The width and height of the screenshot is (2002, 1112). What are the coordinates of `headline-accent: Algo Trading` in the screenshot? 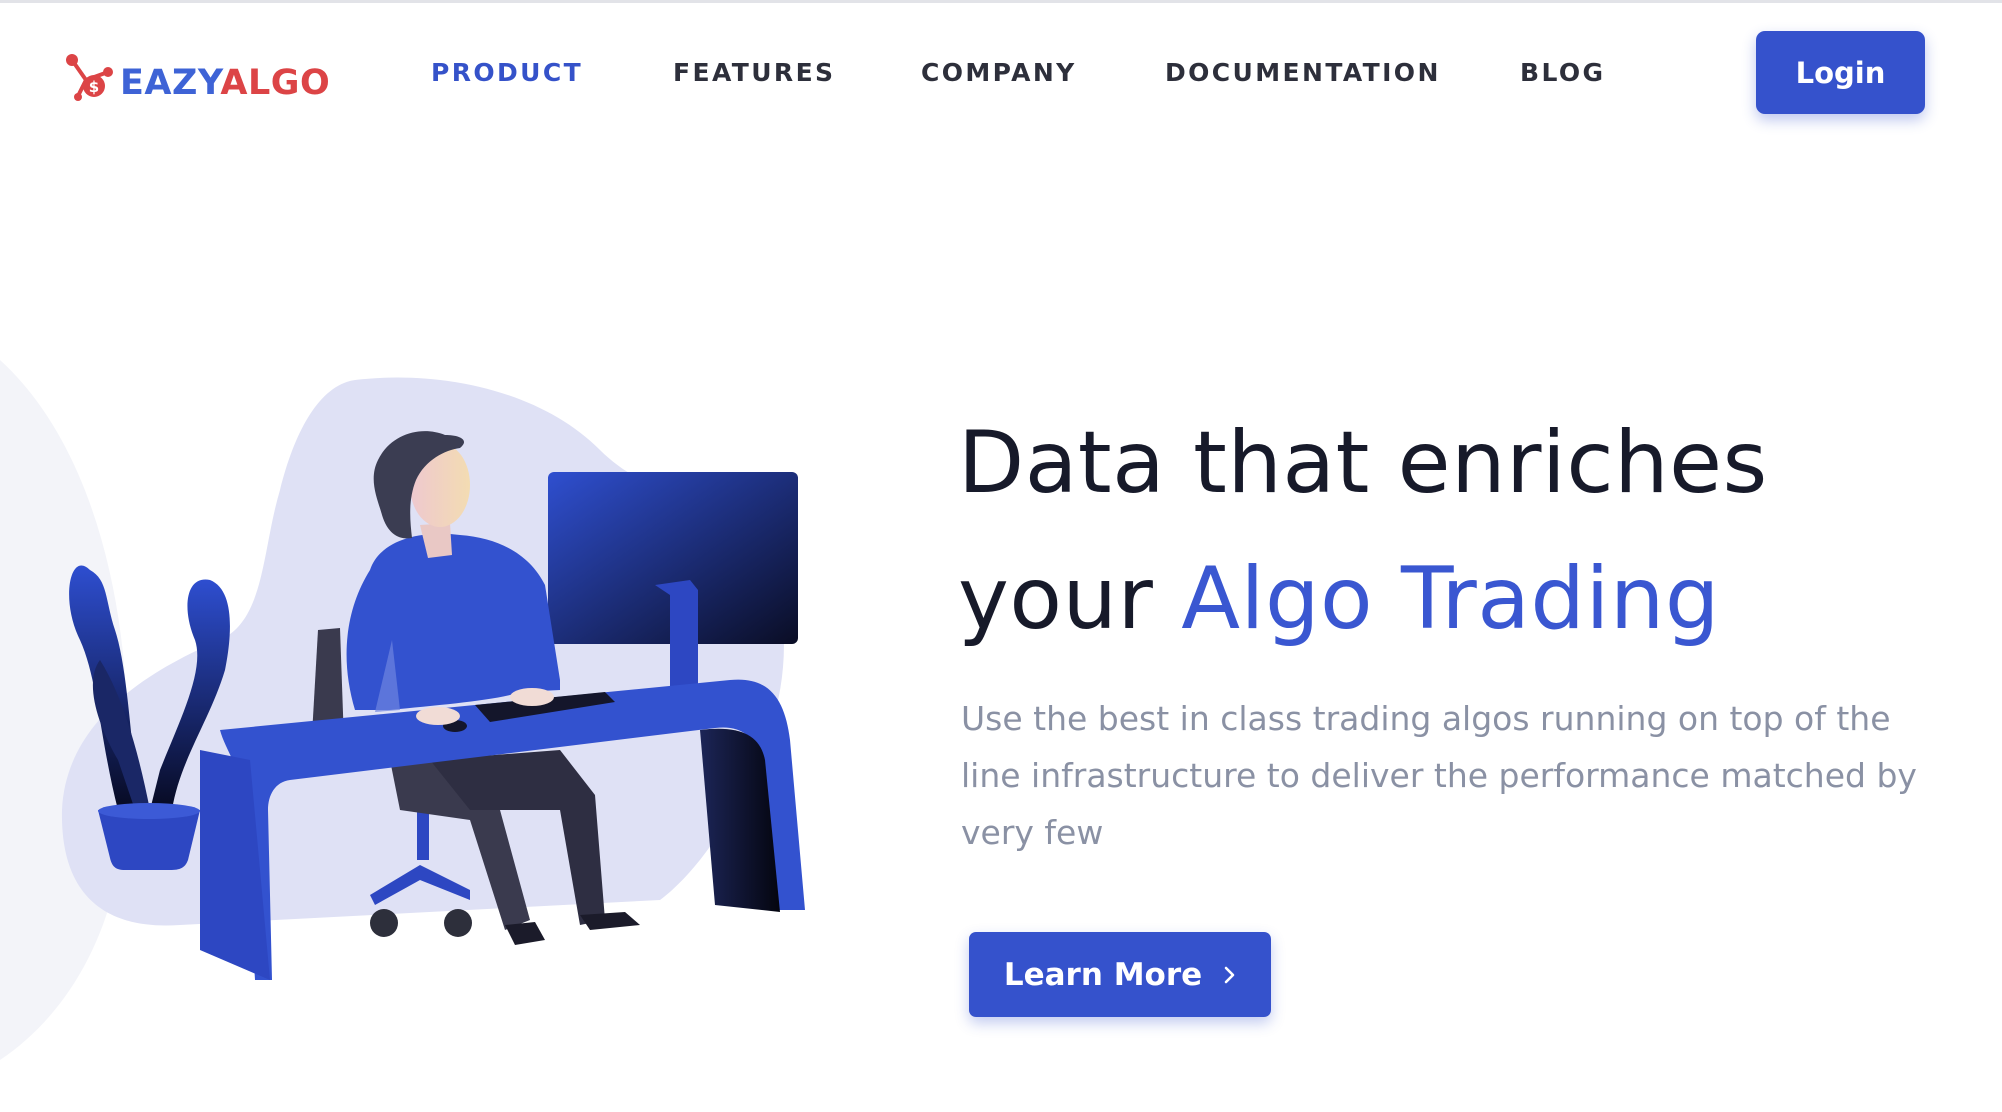 It's located at (1451, 599).